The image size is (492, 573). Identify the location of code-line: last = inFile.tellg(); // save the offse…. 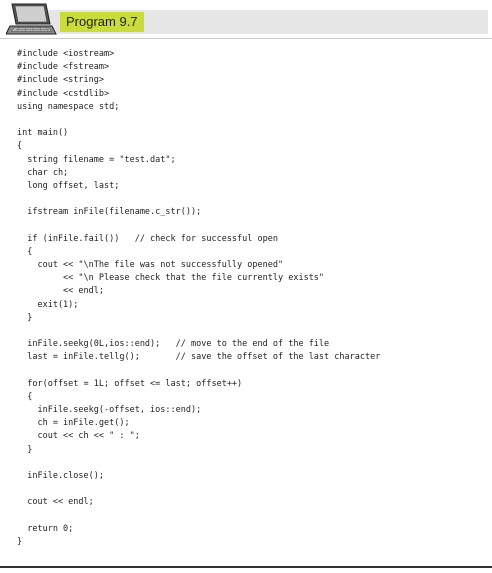
(199, 357).